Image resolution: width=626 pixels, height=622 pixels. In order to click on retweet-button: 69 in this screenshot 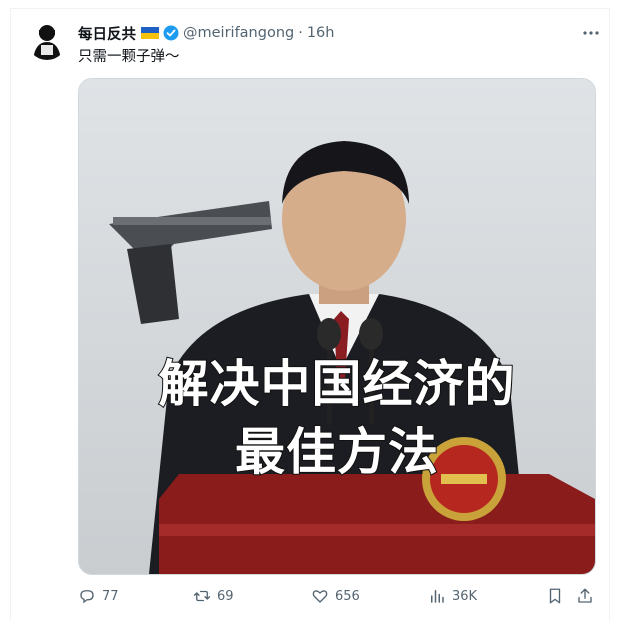, I will do `click(213, 596)`.